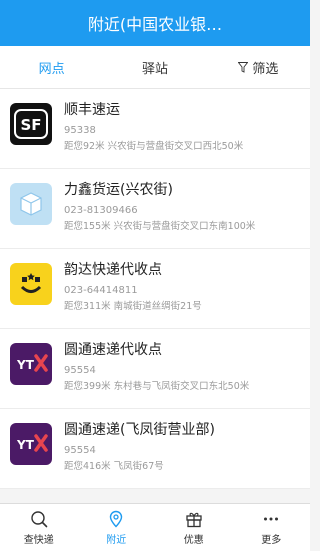  I want to click on bottom-nav: 查快递 附近 优惠 更多, so click(155, 527).